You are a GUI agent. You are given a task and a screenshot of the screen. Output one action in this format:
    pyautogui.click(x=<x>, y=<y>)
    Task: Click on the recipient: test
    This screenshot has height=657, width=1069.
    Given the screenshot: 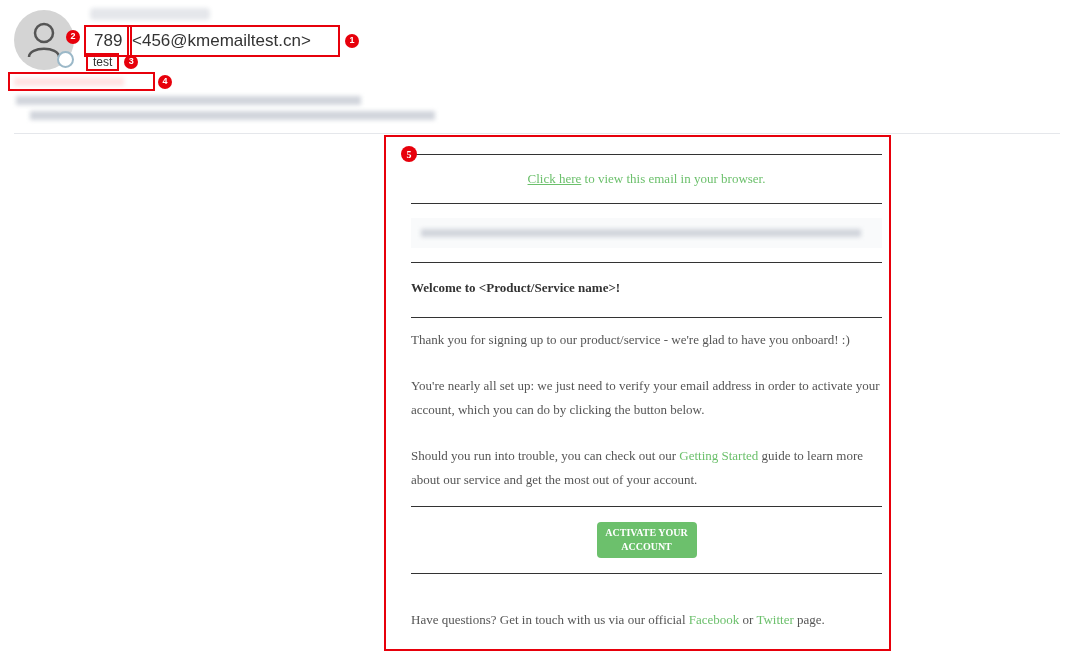 What is the action you would take?
    pyautogui.click(x=103, y=62)
    